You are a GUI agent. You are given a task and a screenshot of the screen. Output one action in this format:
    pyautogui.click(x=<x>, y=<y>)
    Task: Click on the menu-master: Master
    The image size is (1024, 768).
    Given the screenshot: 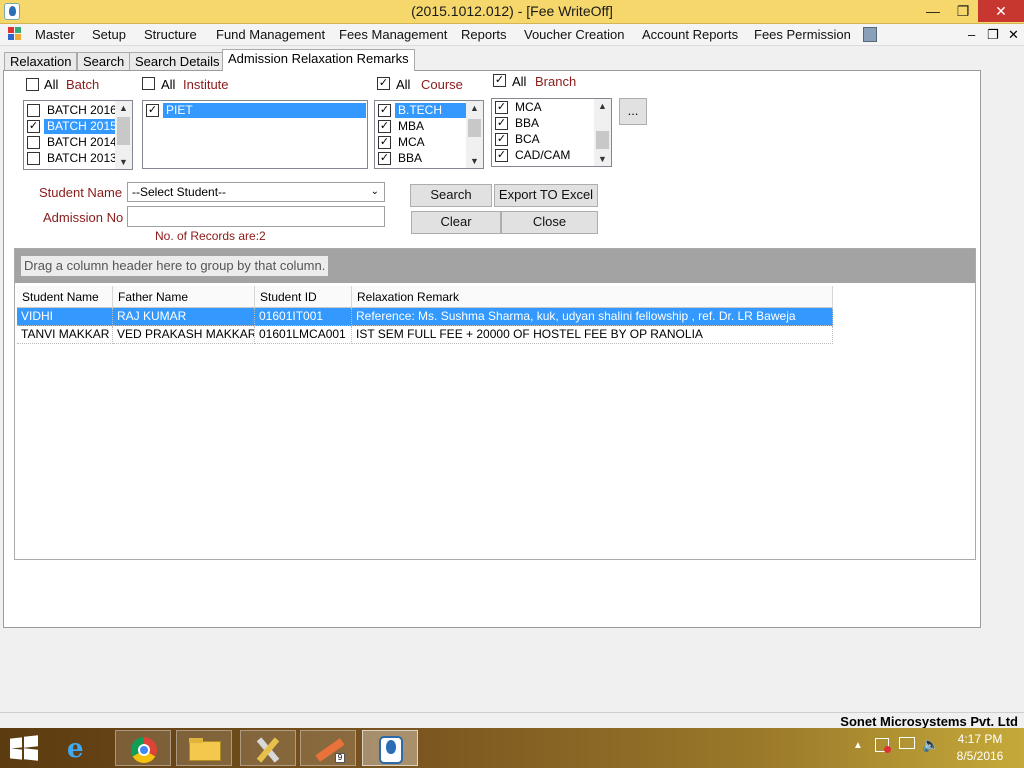 What is the action you would take?
    pyautogui.click(x=55, y=34)
    